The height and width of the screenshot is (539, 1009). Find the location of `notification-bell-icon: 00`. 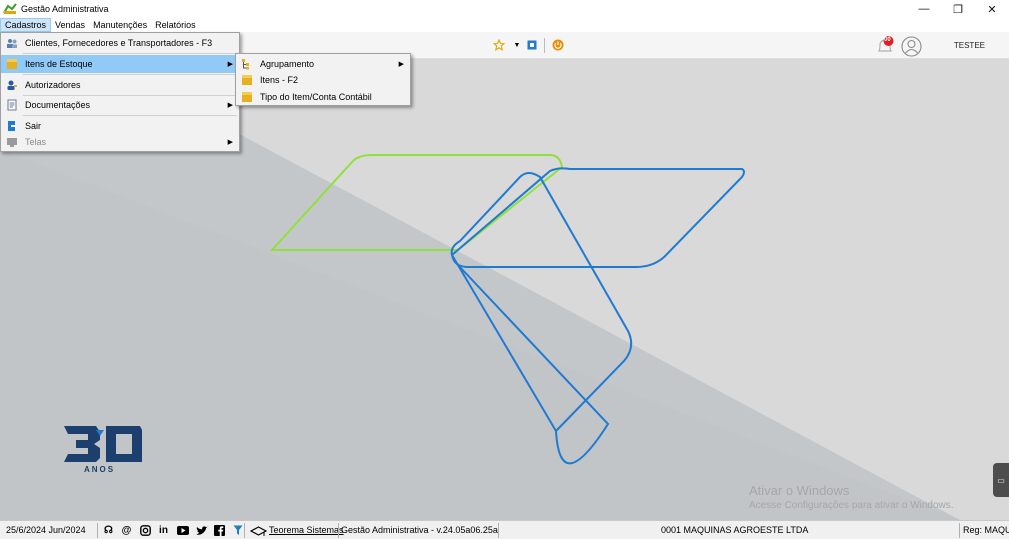

notification-bell-icon: 00 is located at coordinates (885, 46).